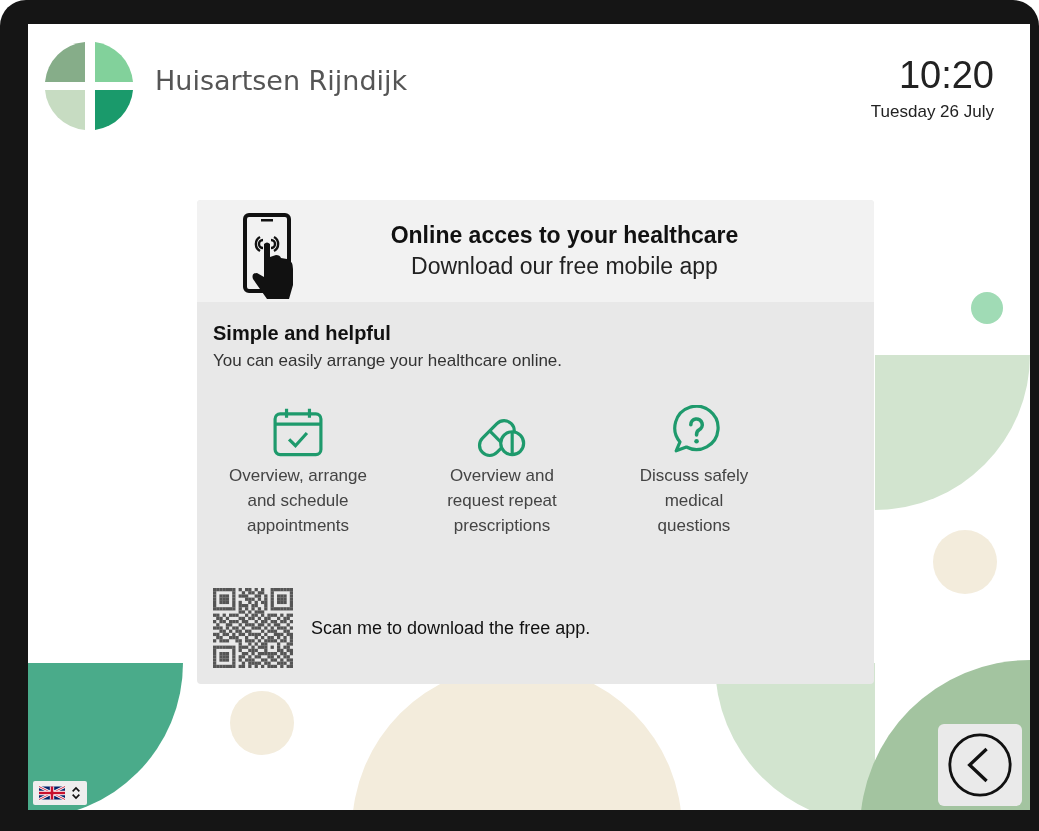 The width and height of the screenshot is (1039, 831). What do you see at coordinates (946, 75) in the screenshot?
I see `clock-time: 10:20` at bounding box center [946, 75].